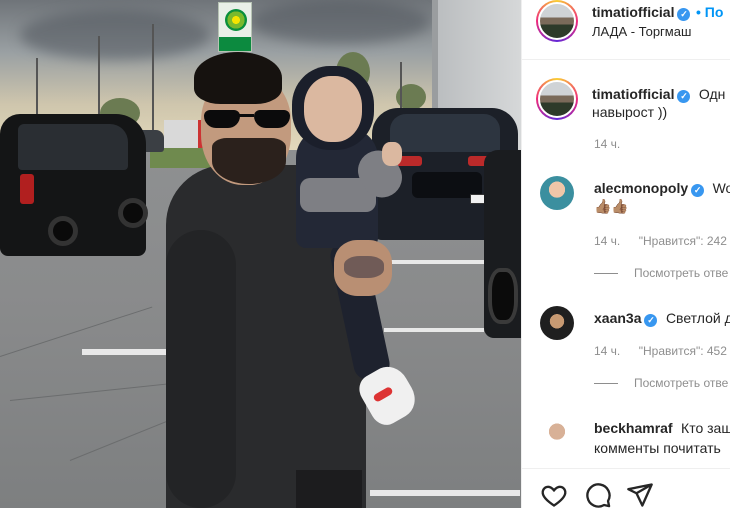 This screenshot has height=508, width=730. What do you see at coordinates (364, 267) in the screenshot?
I see `hand-tattoo` at bounding box center [364, 267].